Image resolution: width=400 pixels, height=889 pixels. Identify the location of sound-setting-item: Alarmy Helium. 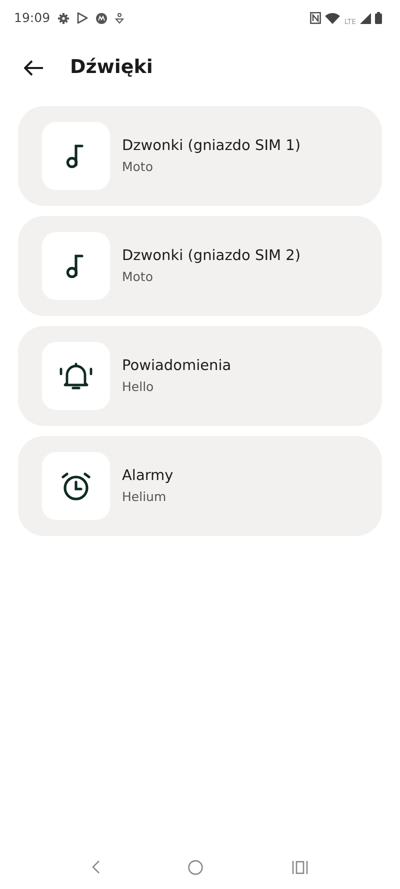
(200, 486).